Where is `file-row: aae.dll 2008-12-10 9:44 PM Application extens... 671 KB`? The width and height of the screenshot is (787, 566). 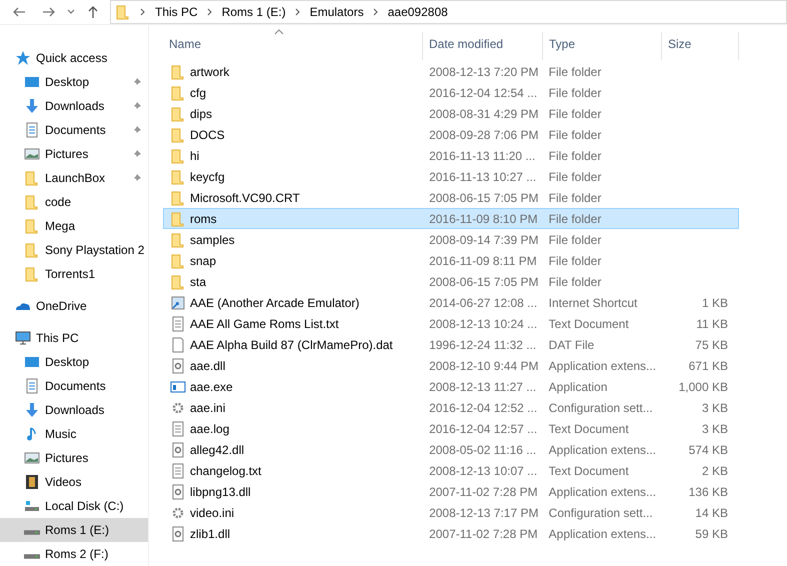 file-row: aae.dll 2008-12-10 9:44 PM Application extens... 671 KB is located at coordinates (451, 365).